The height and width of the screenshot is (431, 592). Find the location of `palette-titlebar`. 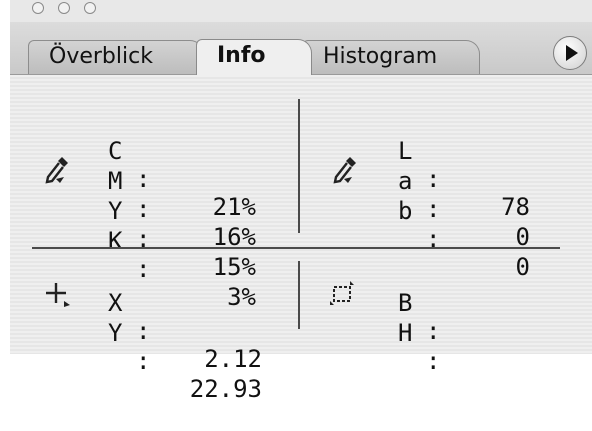

palette-titlebar is located at coordinates (301, 11).